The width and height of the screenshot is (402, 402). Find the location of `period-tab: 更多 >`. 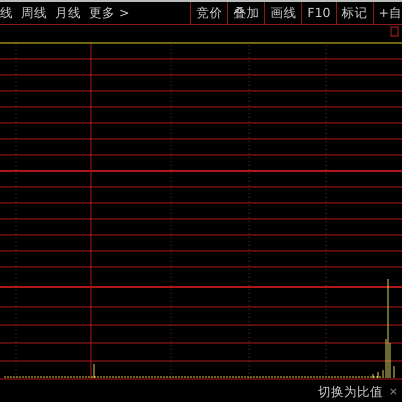

period-tab: 更多 > is located at coordinates (109, 13).